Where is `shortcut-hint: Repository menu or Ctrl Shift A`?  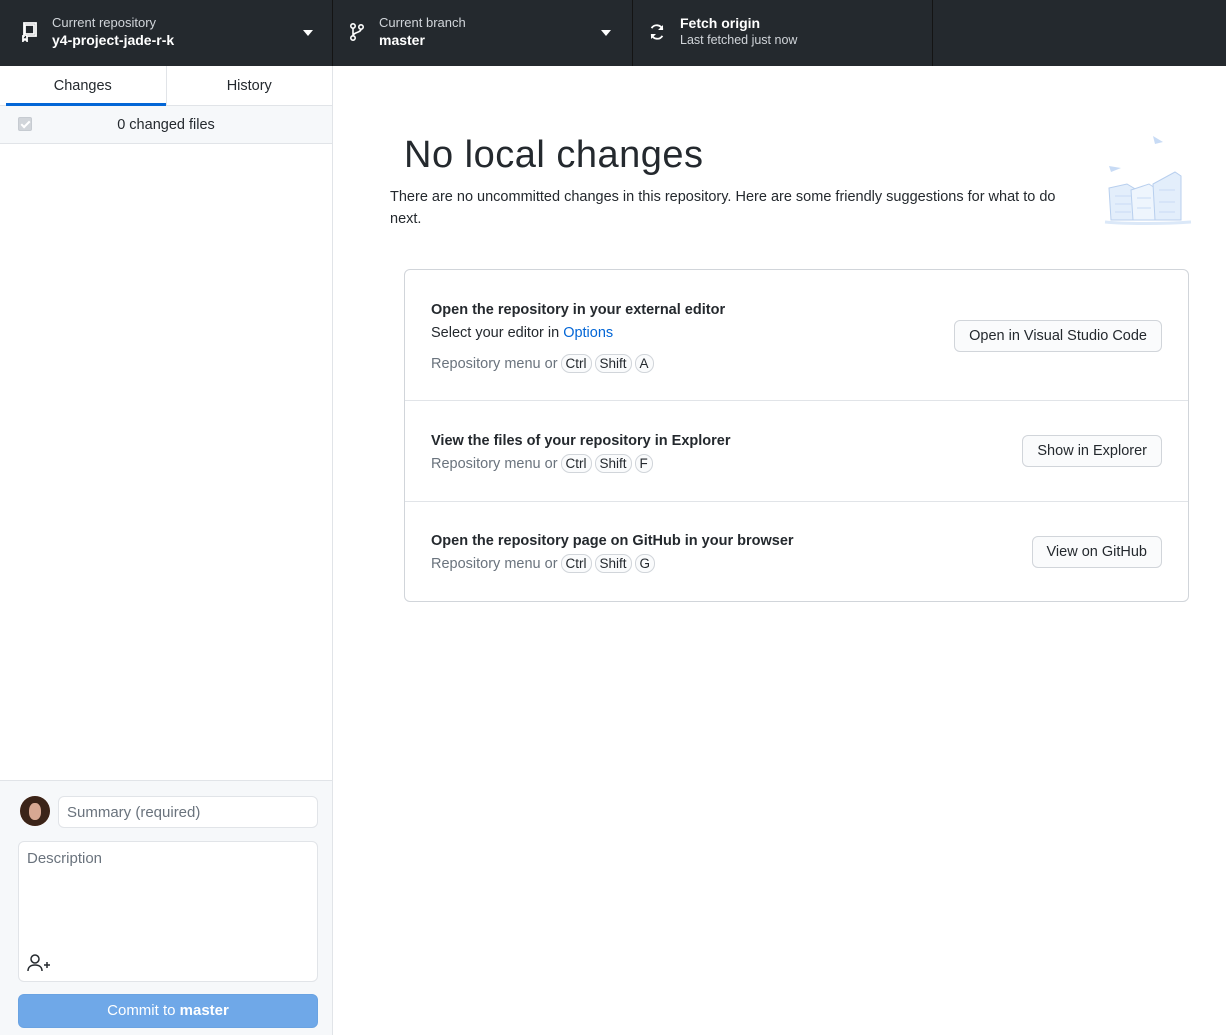
shortcut-hint: Repository menu or Ctrl Shift A is located at coordinates (542, 363).